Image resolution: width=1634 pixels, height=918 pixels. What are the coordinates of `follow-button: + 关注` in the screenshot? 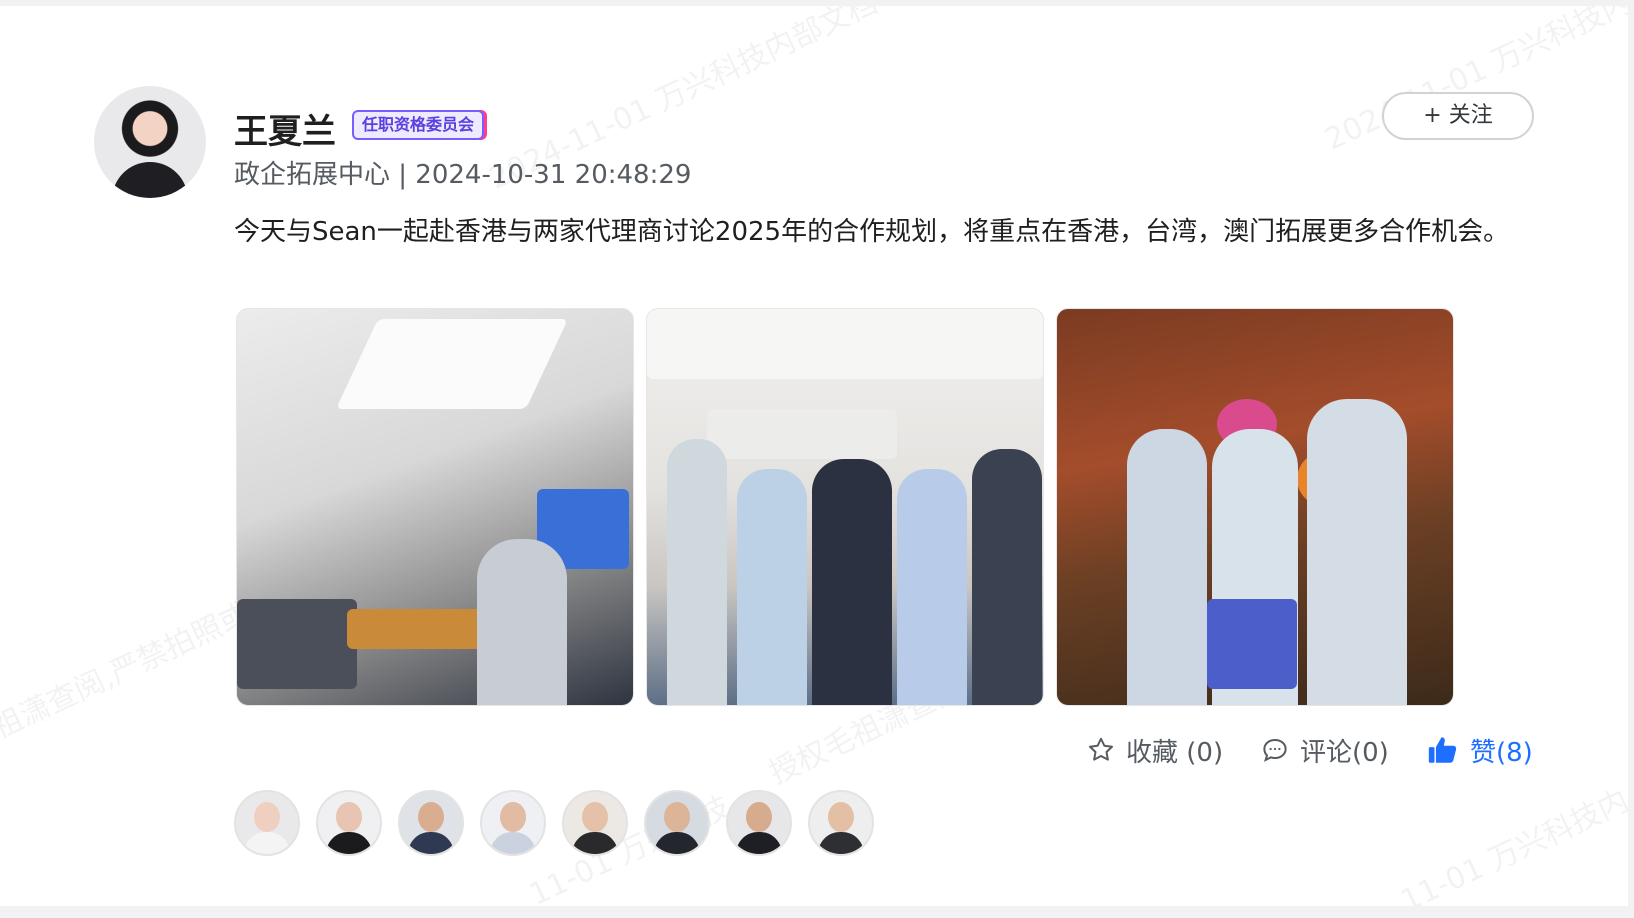 It's located at (1458, 116).